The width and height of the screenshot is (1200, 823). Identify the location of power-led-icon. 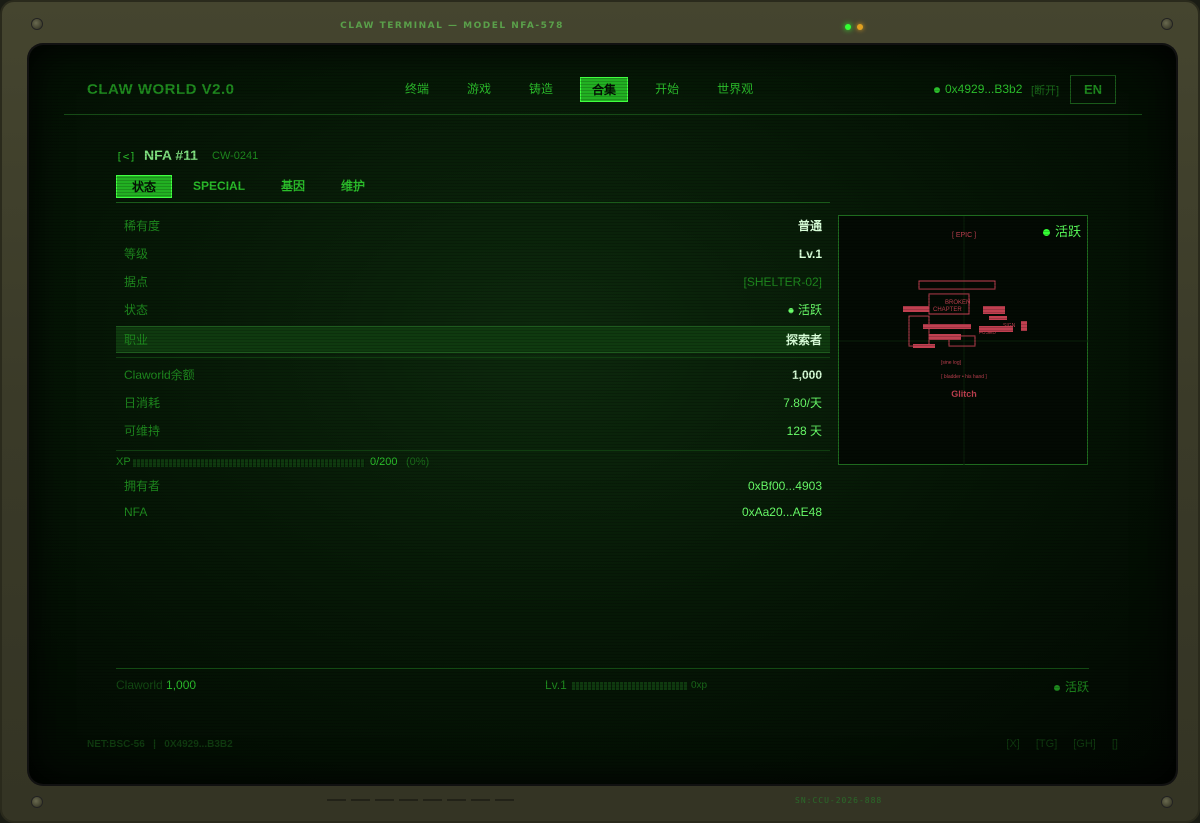
(848, 27).